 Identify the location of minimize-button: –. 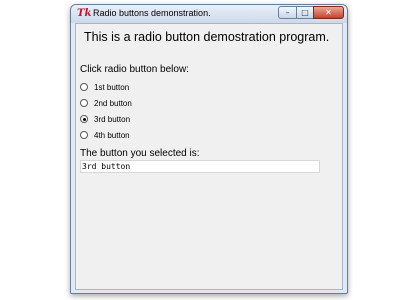
(287, 12).